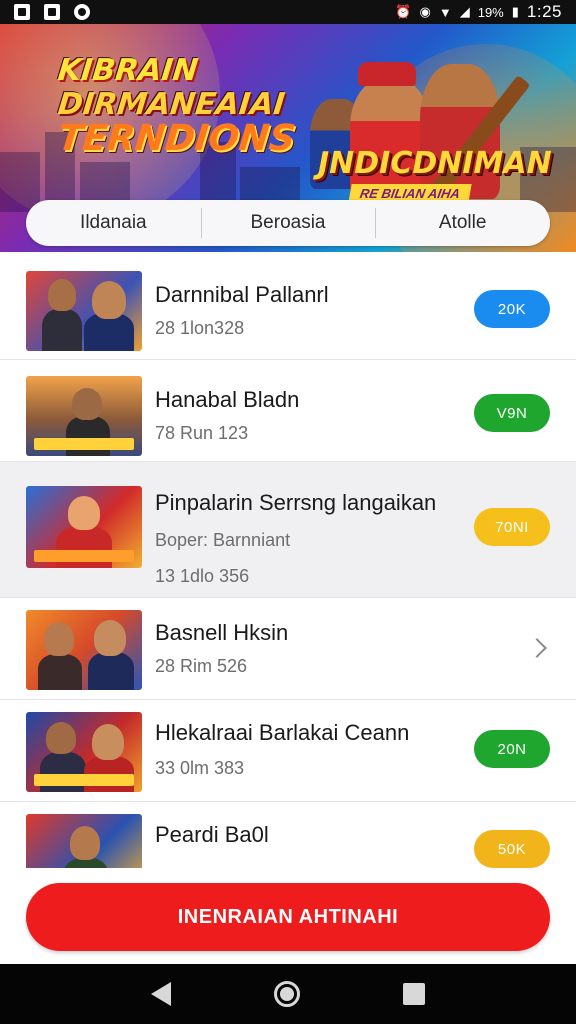 This screenshot has height=1024, width=576. Describe the element at coordinates (537, 648) in the screenshot. I see `chevron-right-icon` at that location.